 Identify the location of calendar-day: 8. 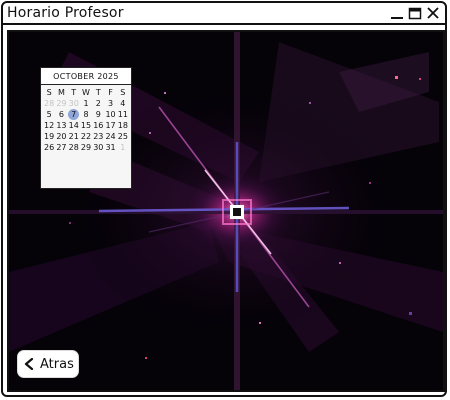
(86, 114).